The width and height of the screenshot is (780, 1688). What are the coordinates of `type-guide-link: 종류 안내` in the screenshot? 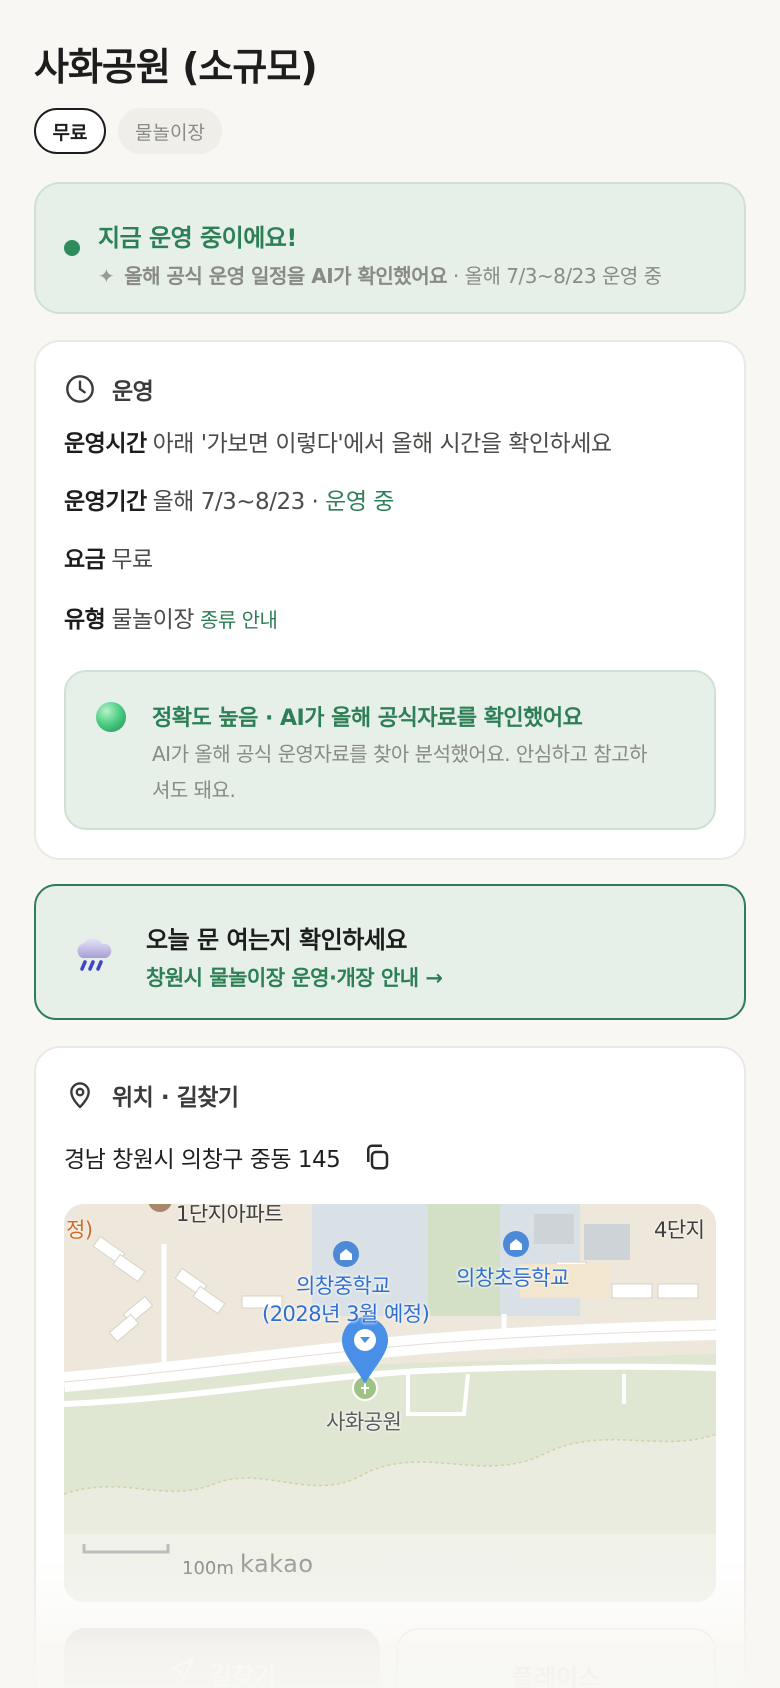 It's located at (239, 620).